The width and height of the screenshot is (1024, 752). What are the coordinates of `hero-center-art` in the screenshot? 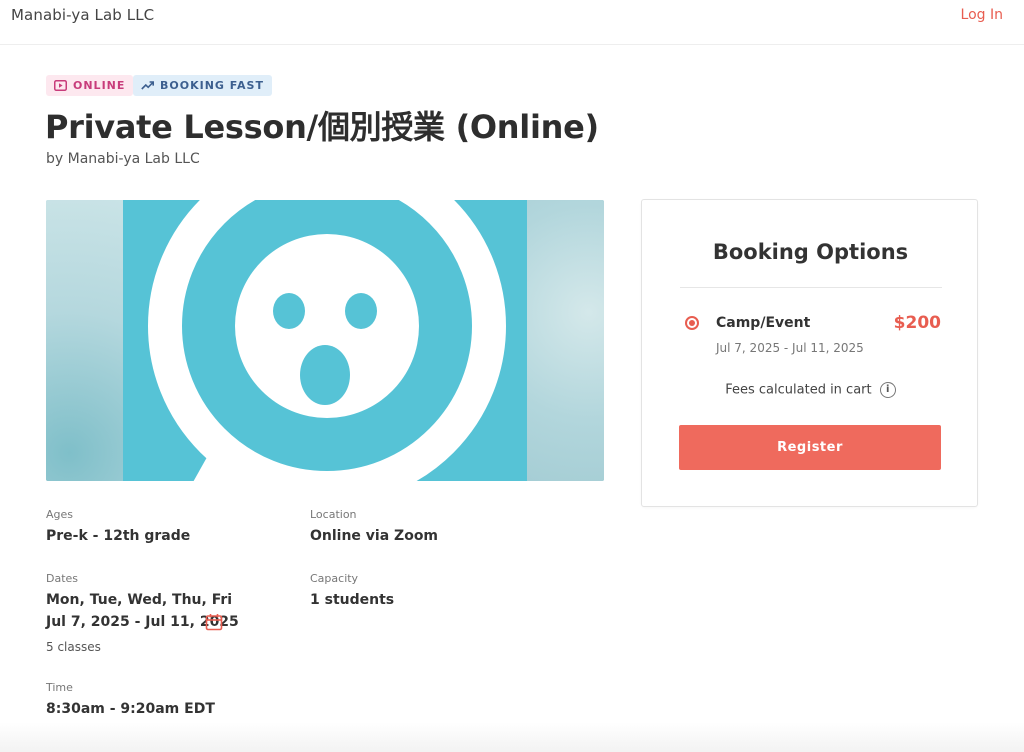 It's located at (325, 340).